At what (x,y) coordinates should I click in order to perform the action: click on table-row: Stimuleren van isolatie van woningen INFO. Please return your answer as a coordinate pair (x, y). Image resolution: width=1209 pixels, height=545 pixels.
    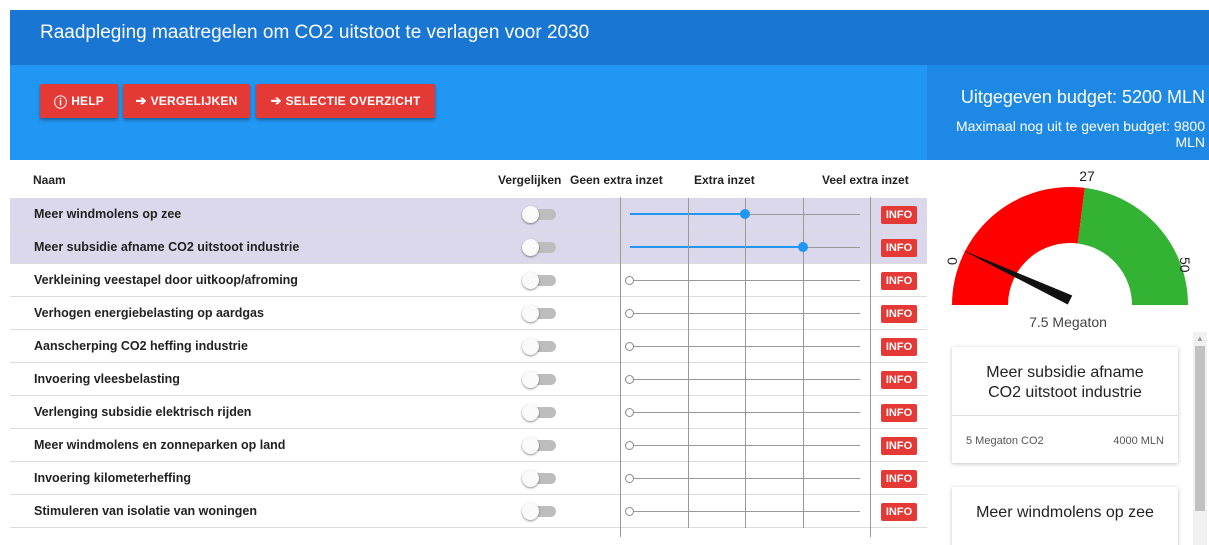
    Looking at the image, I should click on (468, 511).